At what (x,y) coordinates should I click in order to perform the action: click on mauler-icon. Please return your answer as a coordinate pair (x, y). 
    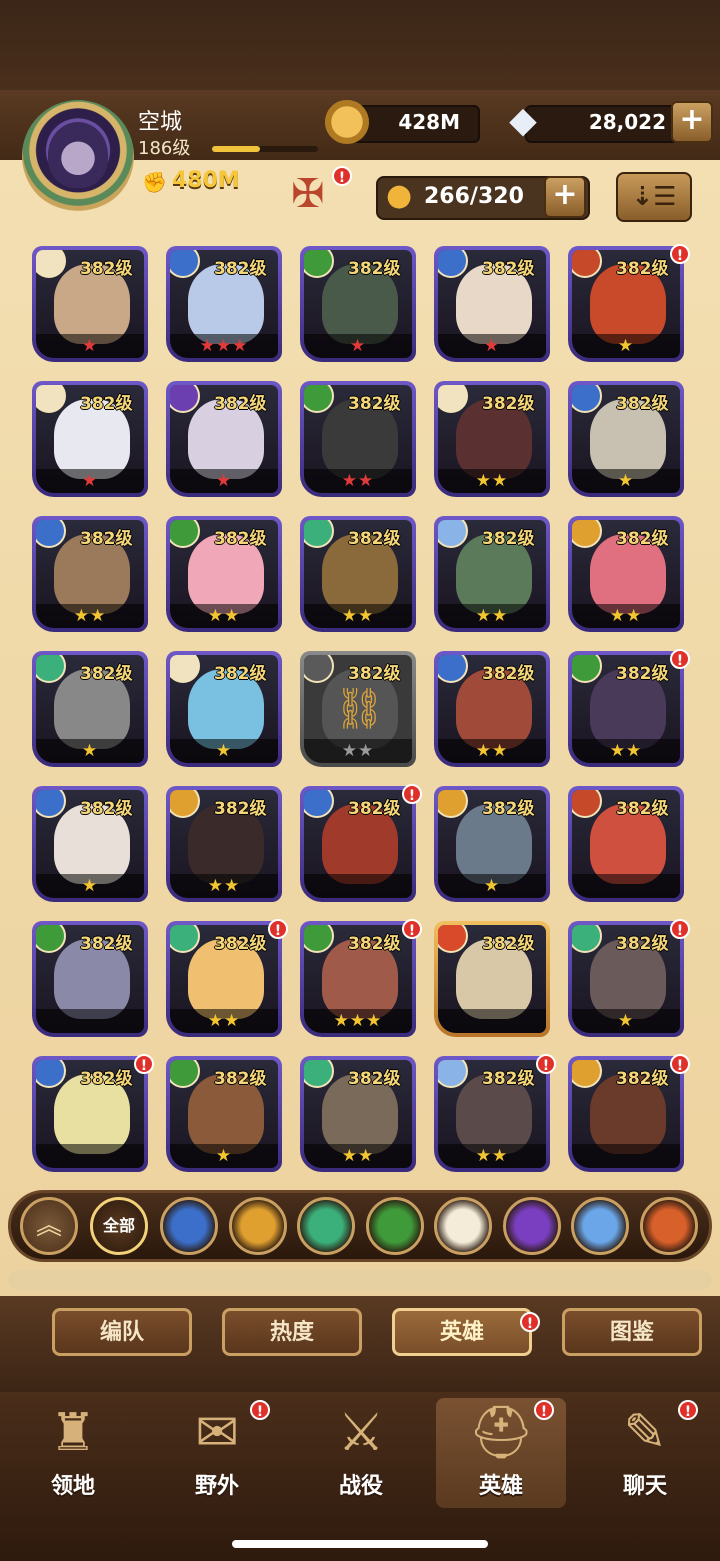
    Looking at the image, I should click on (257, 1226).